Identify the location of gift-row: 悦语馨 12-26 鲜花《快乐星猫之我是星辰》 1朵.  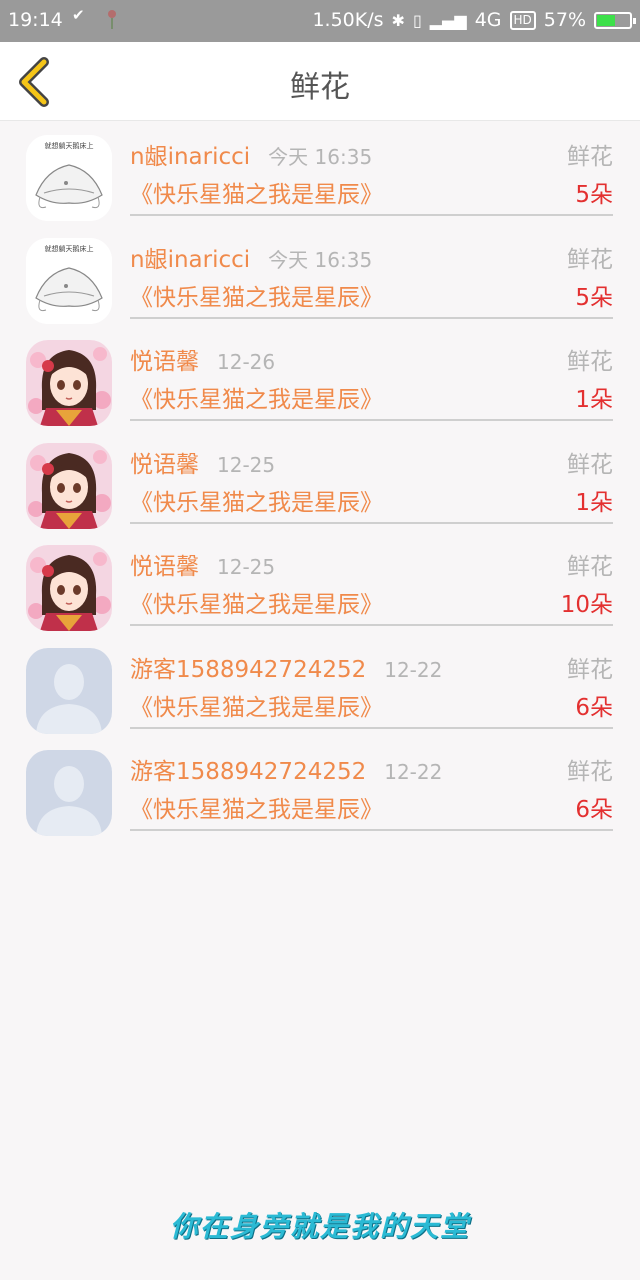
(320, 377).